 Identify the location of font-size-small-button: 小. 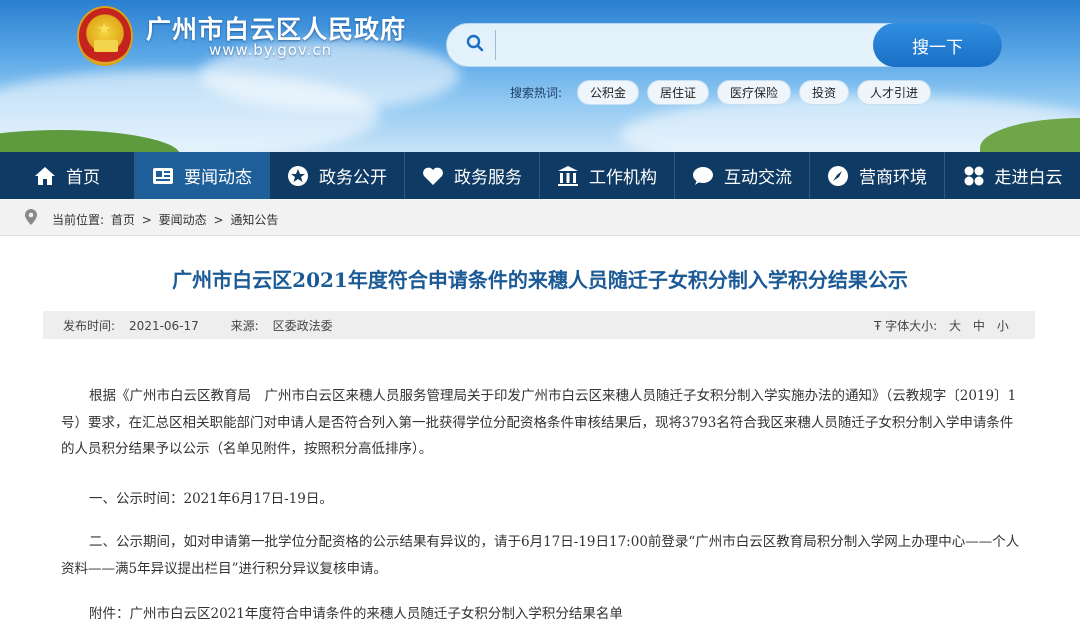
(1003, 326).